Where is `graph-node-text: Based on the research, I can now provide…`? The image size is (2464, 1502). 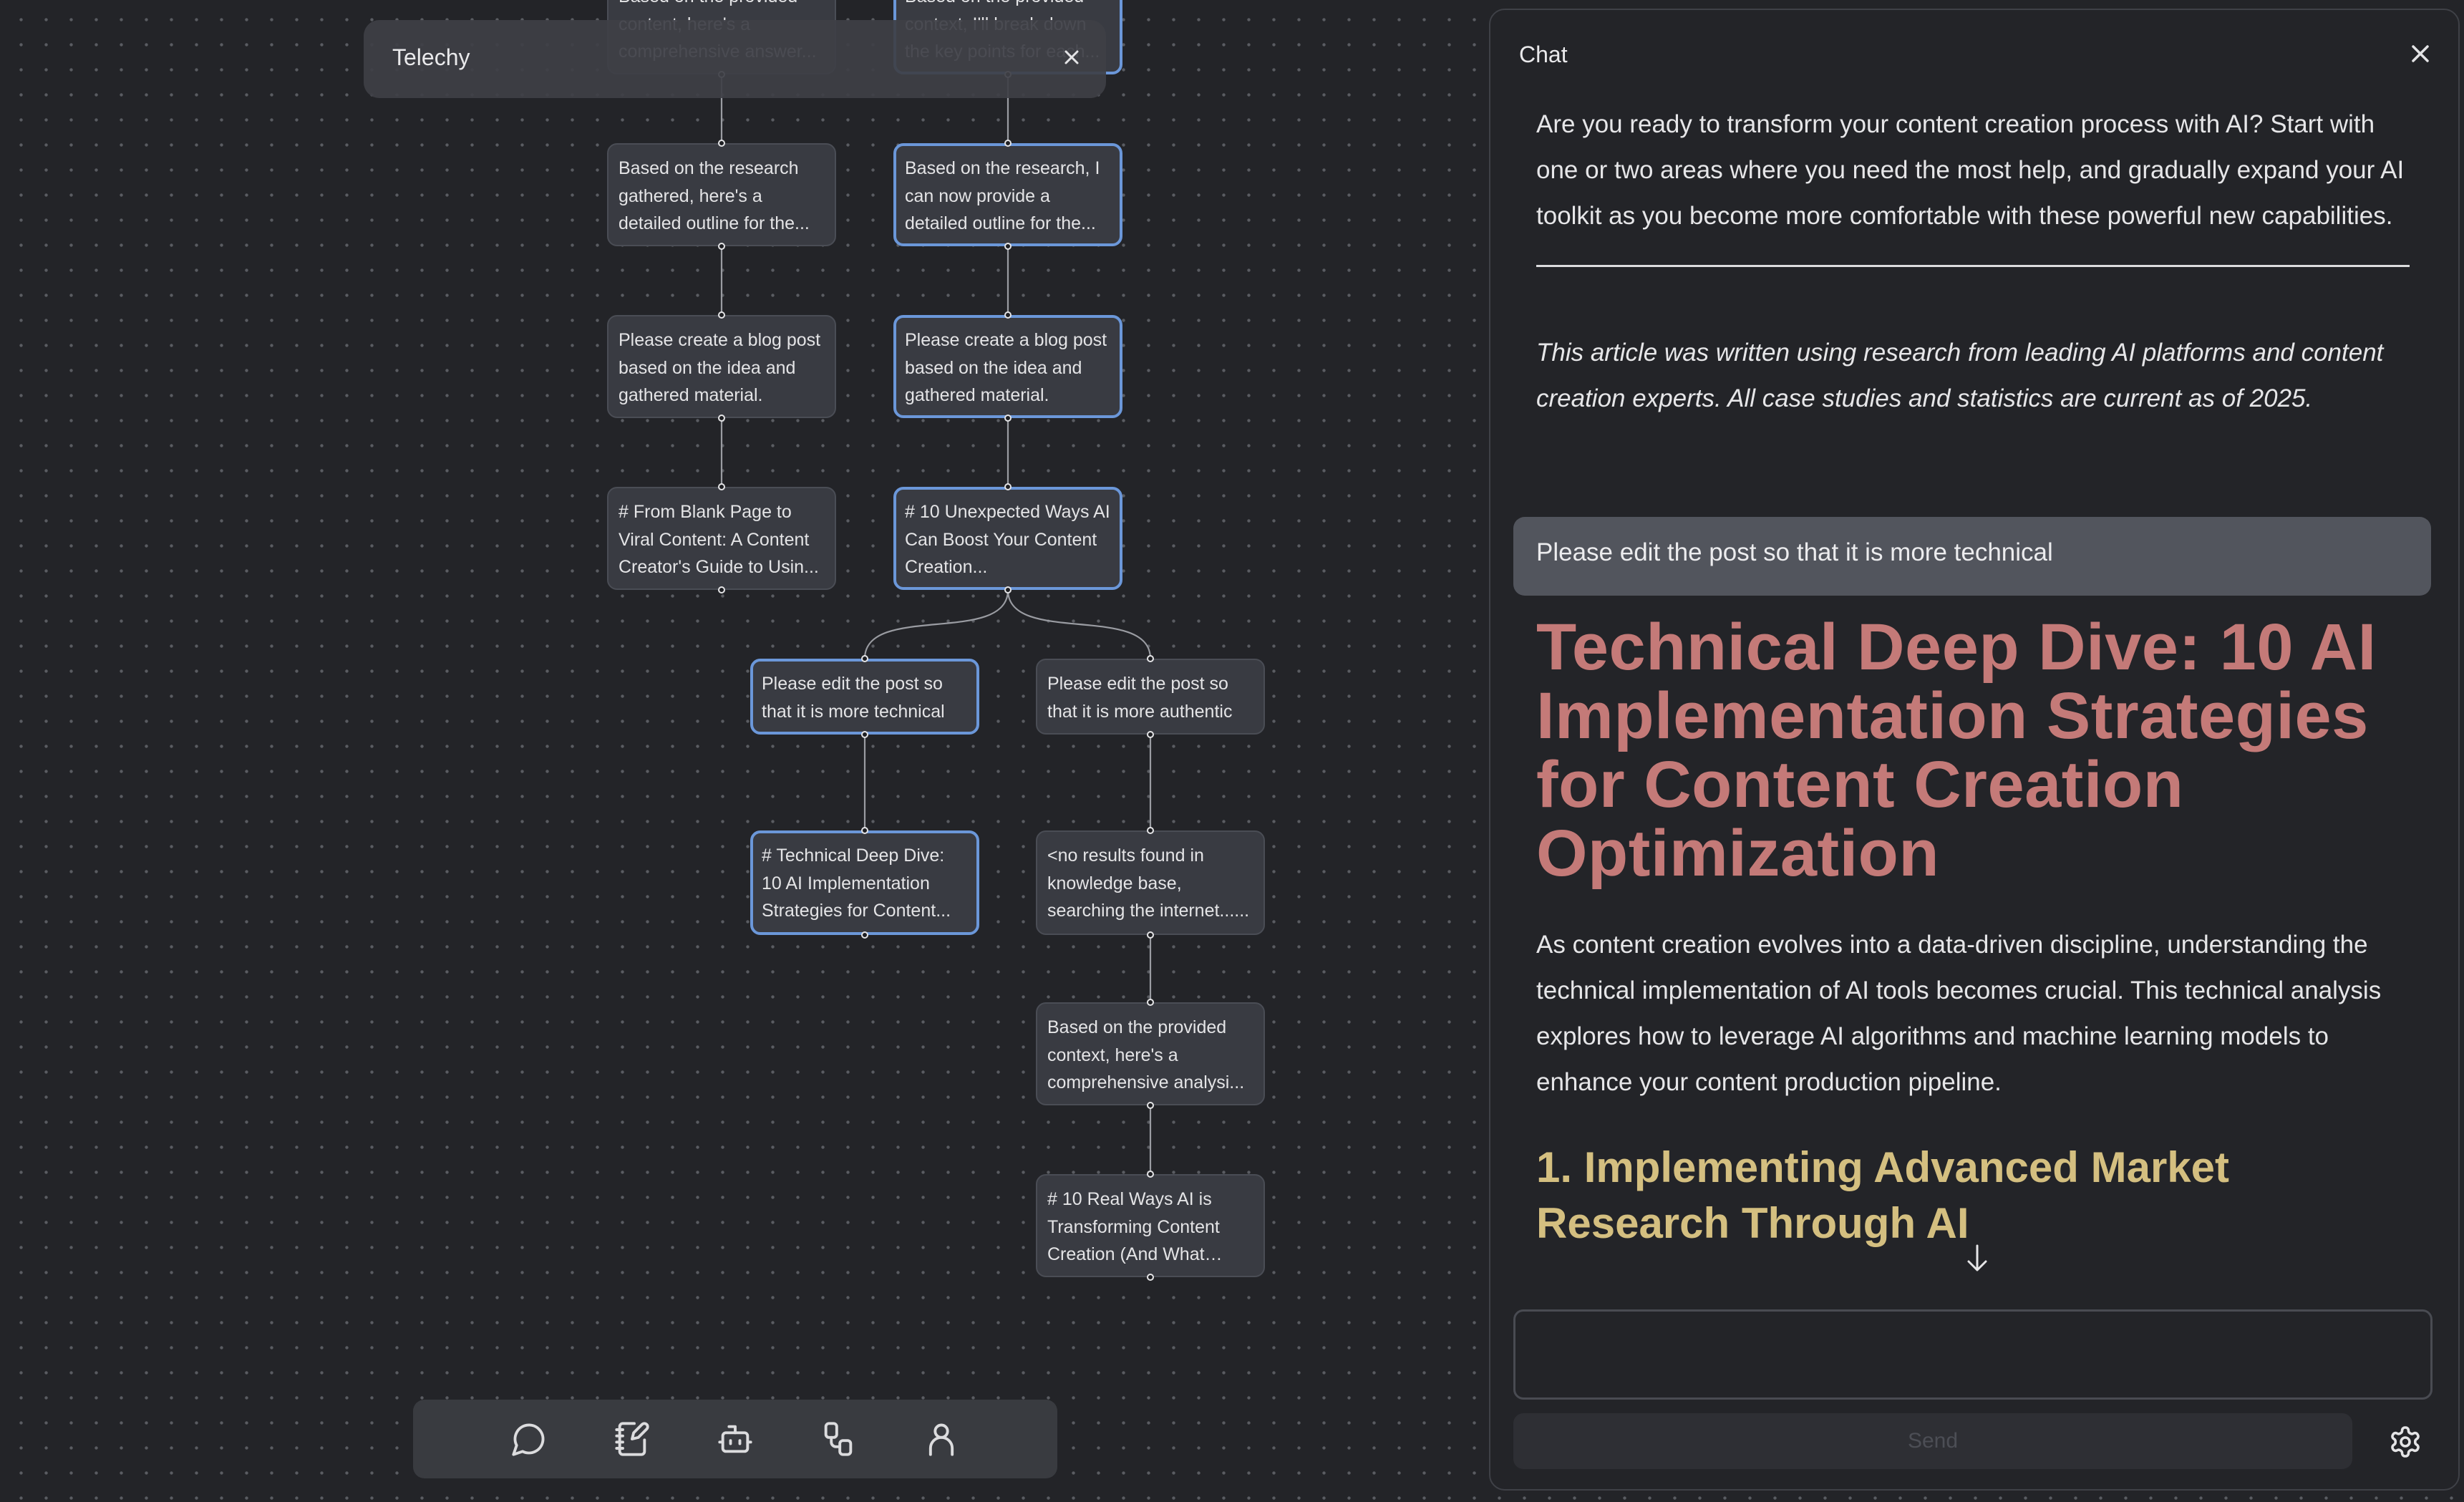
graph-node-text: Based on the research, I can now provide… is located at coordinates (1002, 195).